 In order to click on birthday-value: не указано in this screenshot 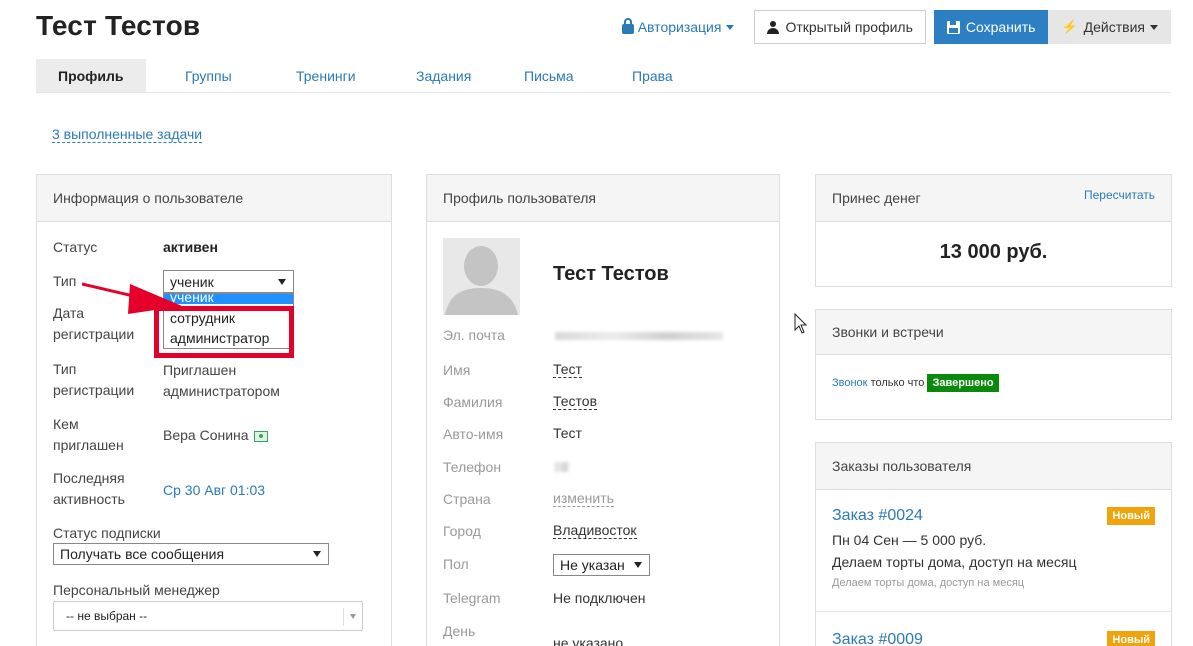, I will do `click(588, 640)`.